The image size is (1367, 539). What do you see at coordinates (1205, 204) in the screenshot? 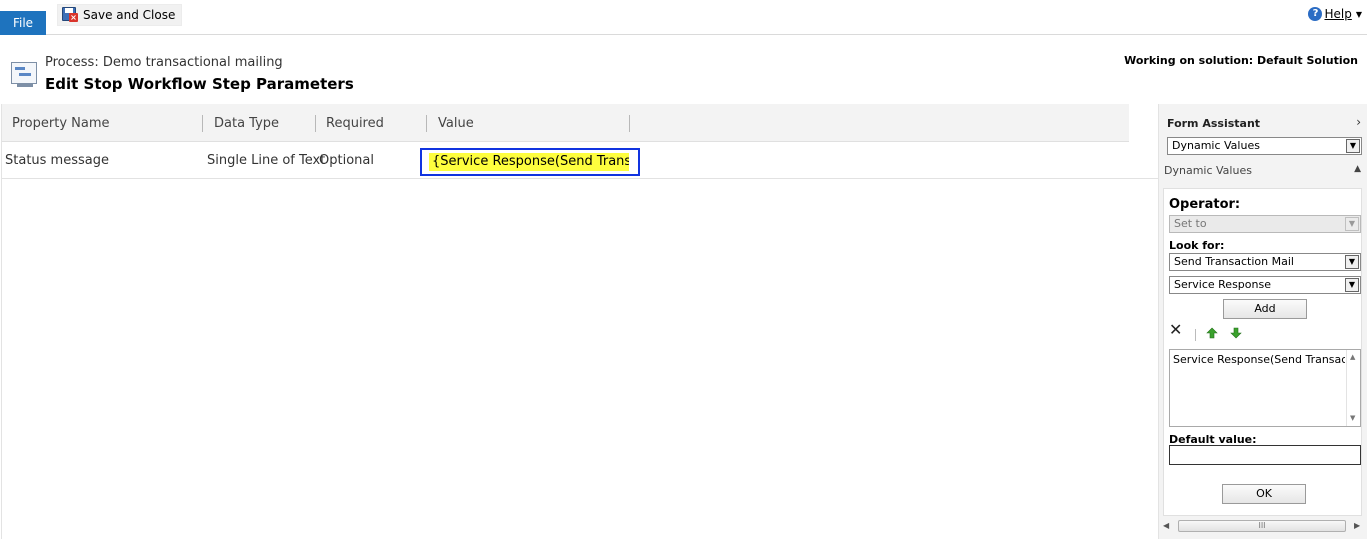
I see `operator-label: Operator:` at bounding box center [1205, 204].